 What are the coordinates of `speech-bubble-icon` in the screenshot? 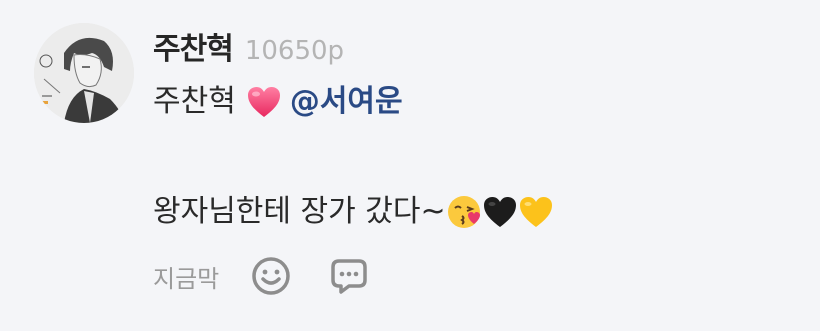 It's located at (349, 276).